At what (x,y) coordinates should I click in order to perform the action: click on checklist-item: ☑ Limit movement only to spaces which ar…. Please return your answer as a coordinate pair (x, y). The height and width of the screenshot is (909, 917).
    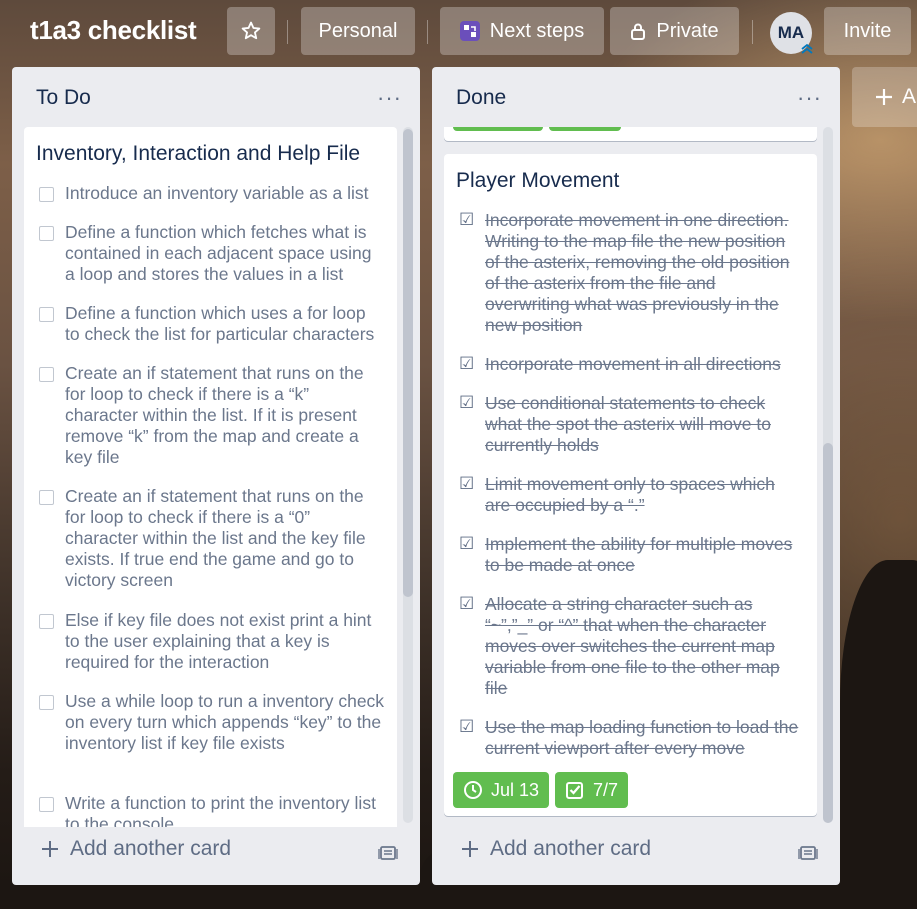
    Looking at the image, I should click on (631, 495).